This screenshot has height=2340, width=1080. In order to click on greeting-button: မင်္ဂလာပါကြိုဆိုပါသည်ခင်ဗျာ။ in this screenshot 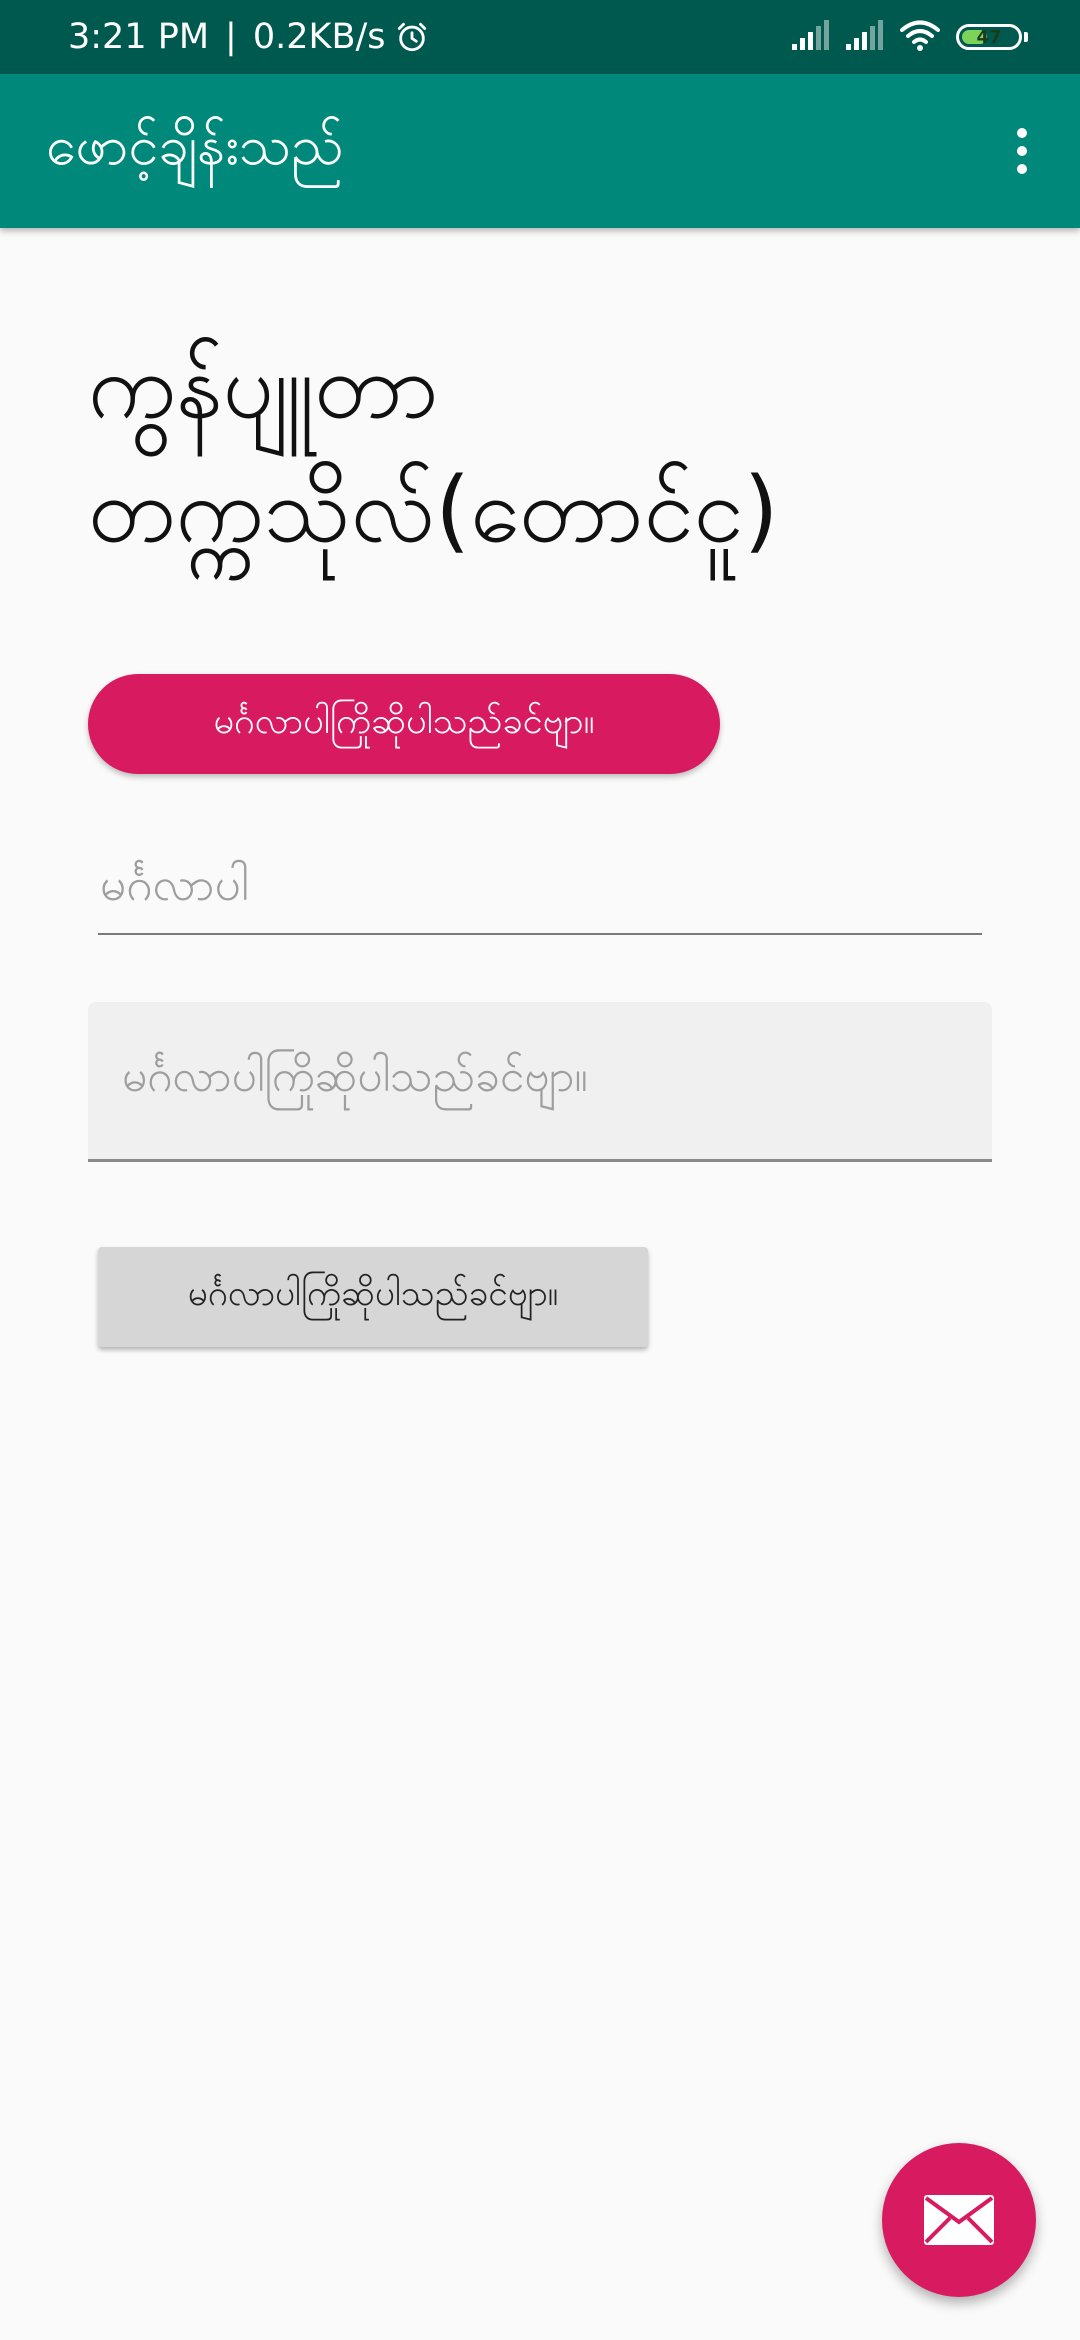, I will do `click(373, 1297)`.